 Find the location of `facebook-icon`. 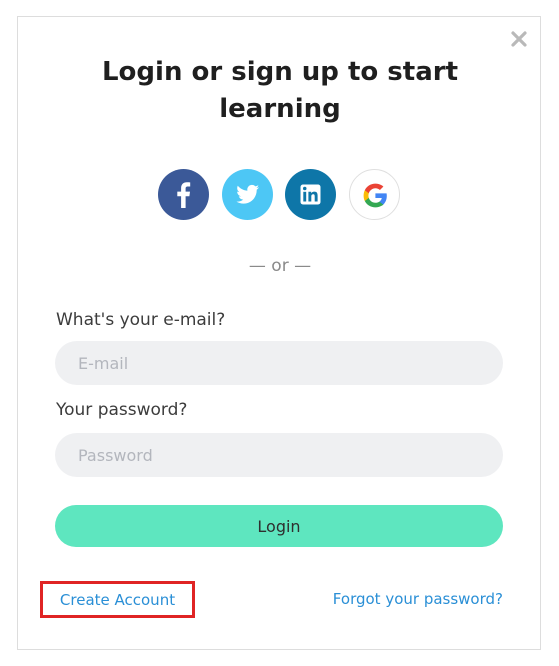

facebook-icon is located at coordinates (184, 195).